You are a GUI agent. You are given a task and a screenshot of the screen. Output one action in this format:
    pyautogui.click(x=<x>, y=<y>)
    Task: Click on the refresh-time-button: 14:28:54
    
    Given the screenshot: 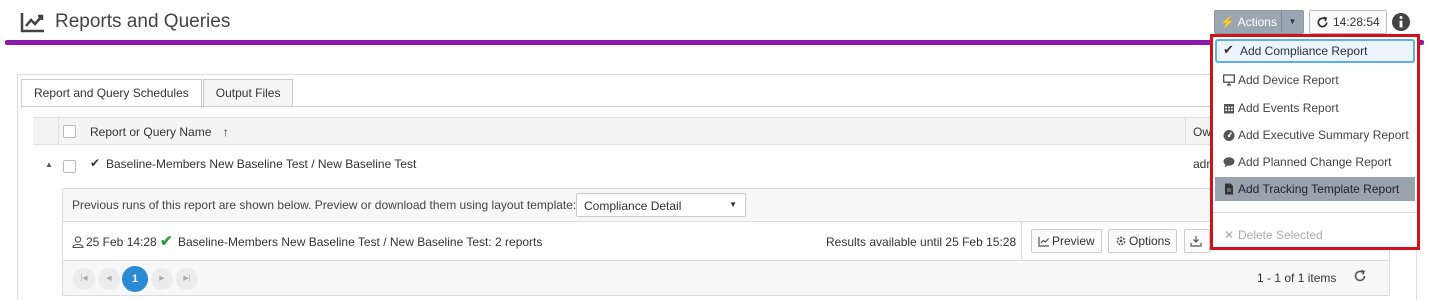 What is the action you would take?
    pyautogui.click(x=1348, y=22)
    